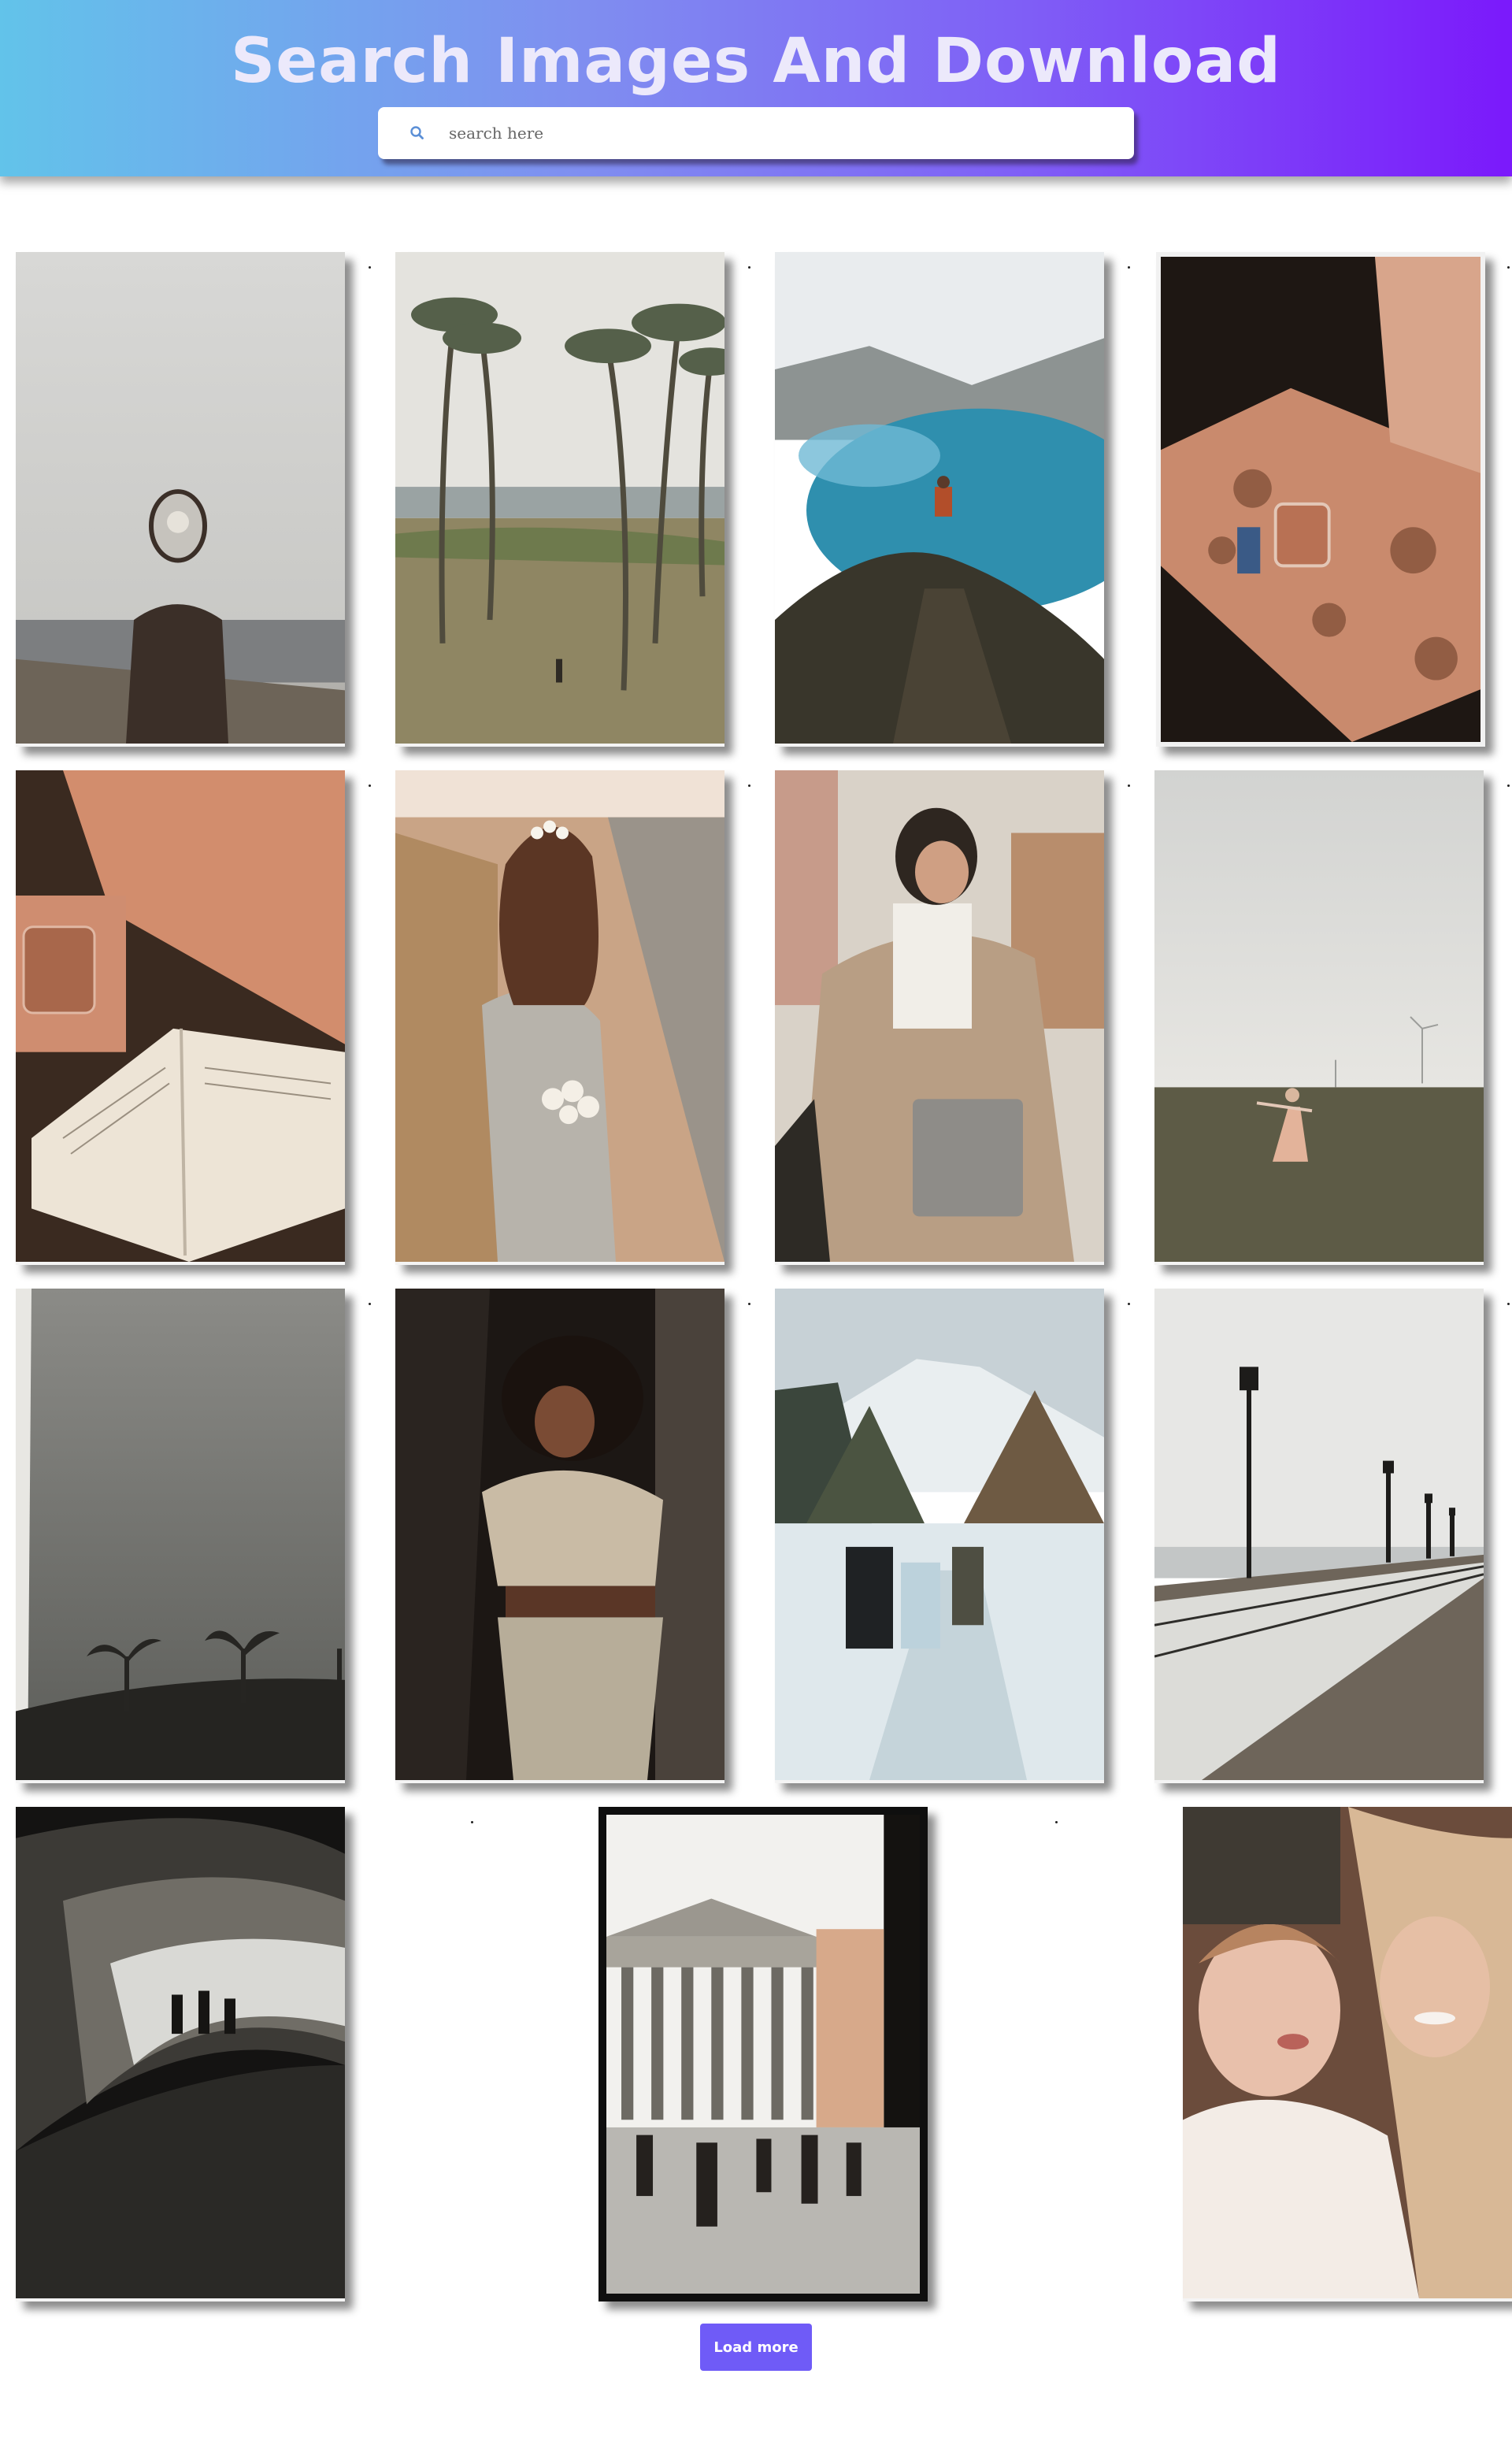 Image resolution: width=1512 pixels, height=2448 pixels. Describe the element at coordinates (180, 2054) in the screenshot. I see `gallery-image-tunnel` at that location.